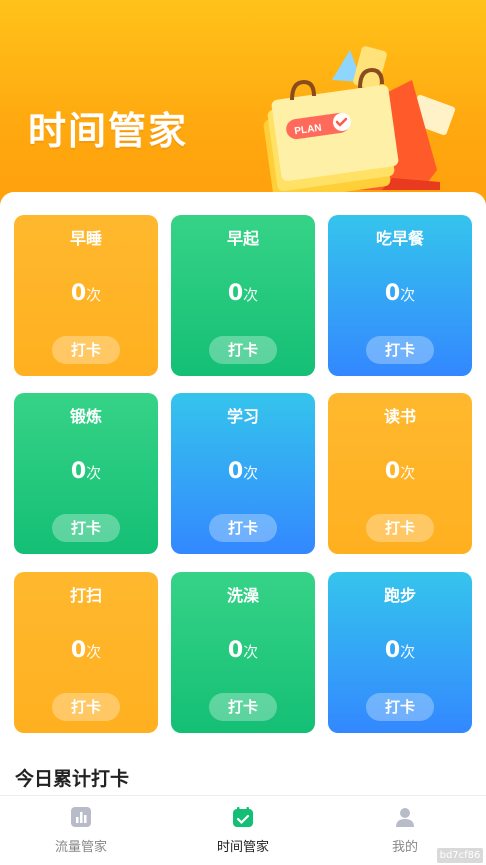 This screenshot has height=865, width=486. I want to click on calendar-illustration-icon: PLAN, so click(359, 123).